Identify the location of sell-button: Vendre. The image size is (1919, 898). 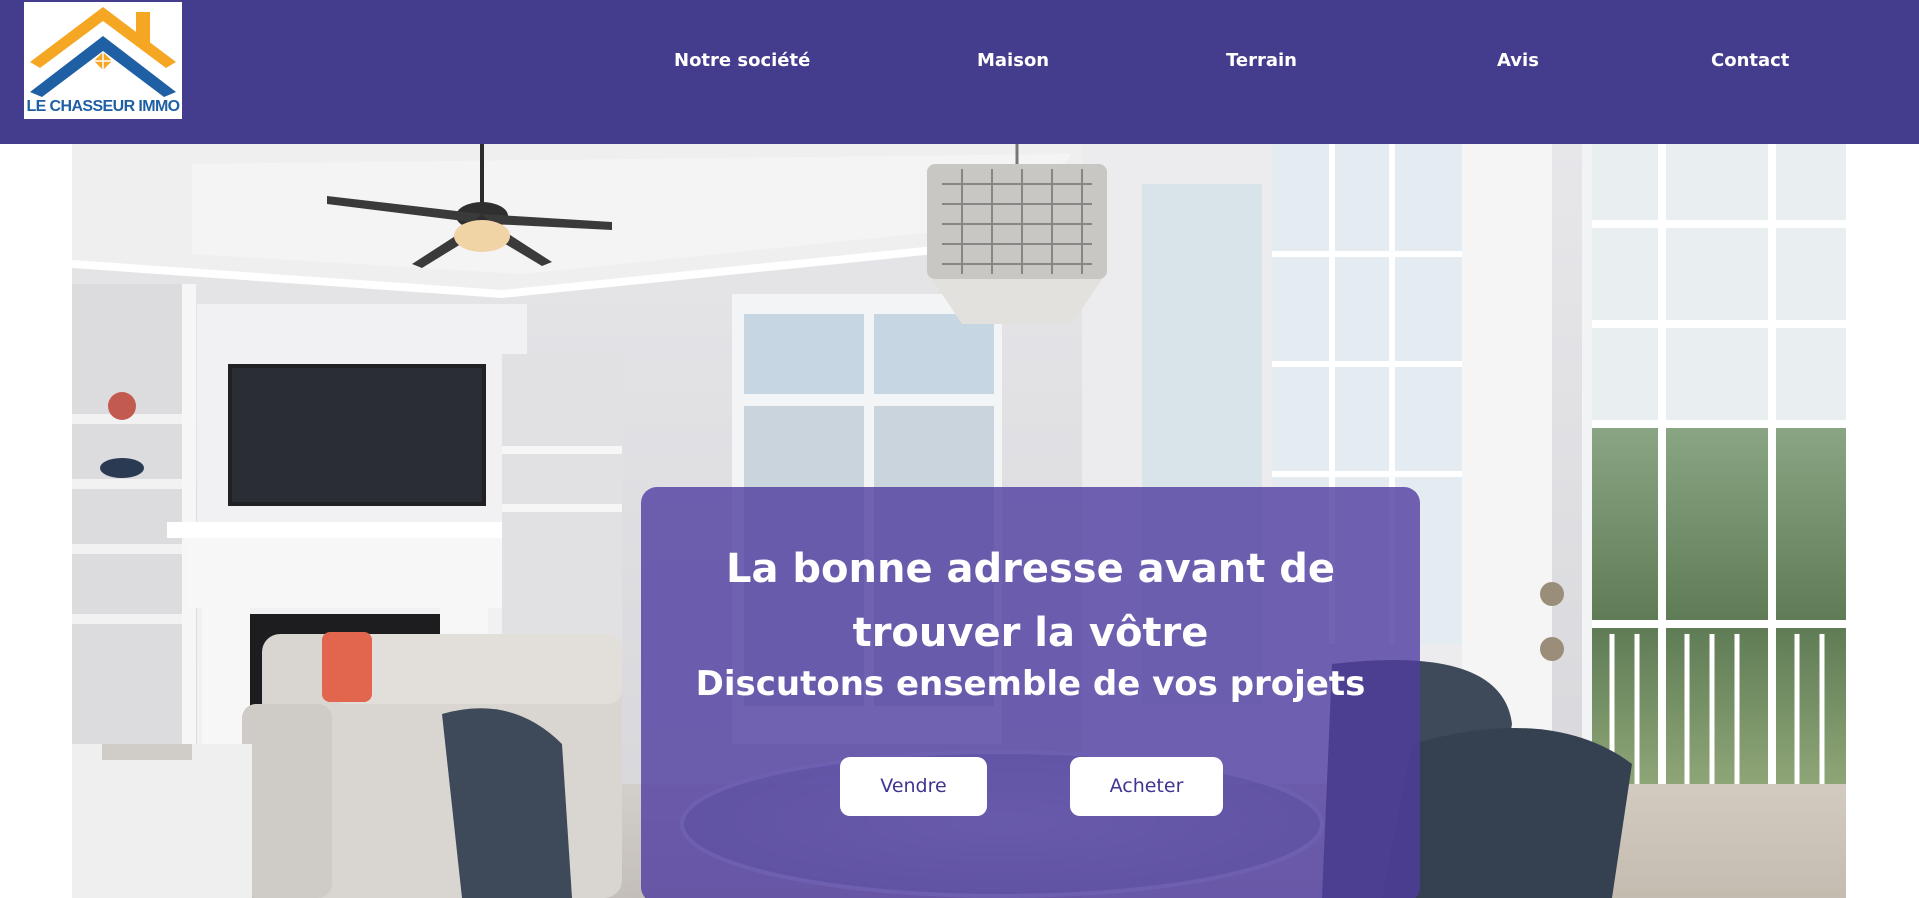
(913, 786).